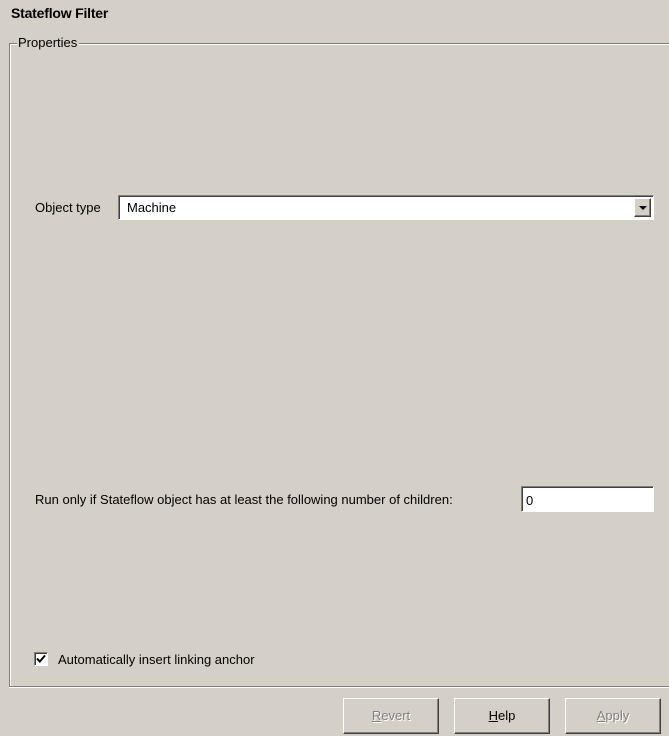 Image resolution: width=669 pixels, height=736 pixels. I want to click on properties-group-label: Properties, so click(48, 43).